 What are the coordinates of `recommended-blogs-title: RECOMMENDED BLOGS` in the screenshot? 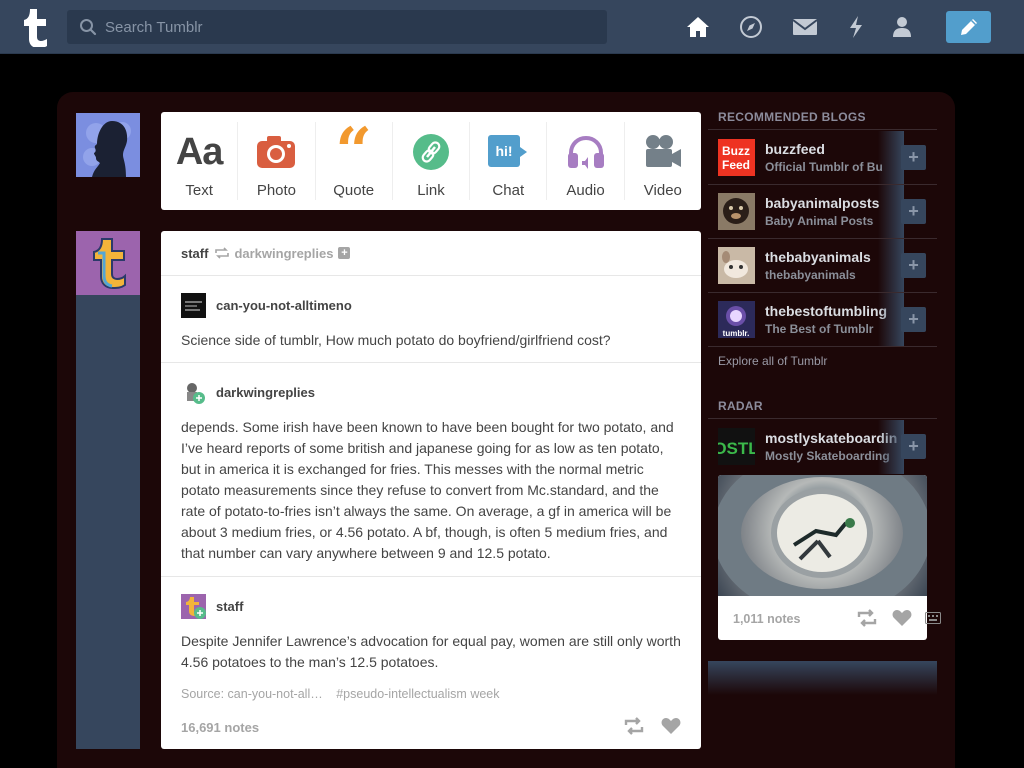 It's located at (792, 117).